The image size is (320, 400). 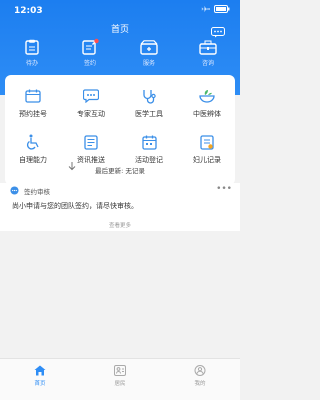 I want to click on top-action-service: 服务, so click(x=149, y=52).